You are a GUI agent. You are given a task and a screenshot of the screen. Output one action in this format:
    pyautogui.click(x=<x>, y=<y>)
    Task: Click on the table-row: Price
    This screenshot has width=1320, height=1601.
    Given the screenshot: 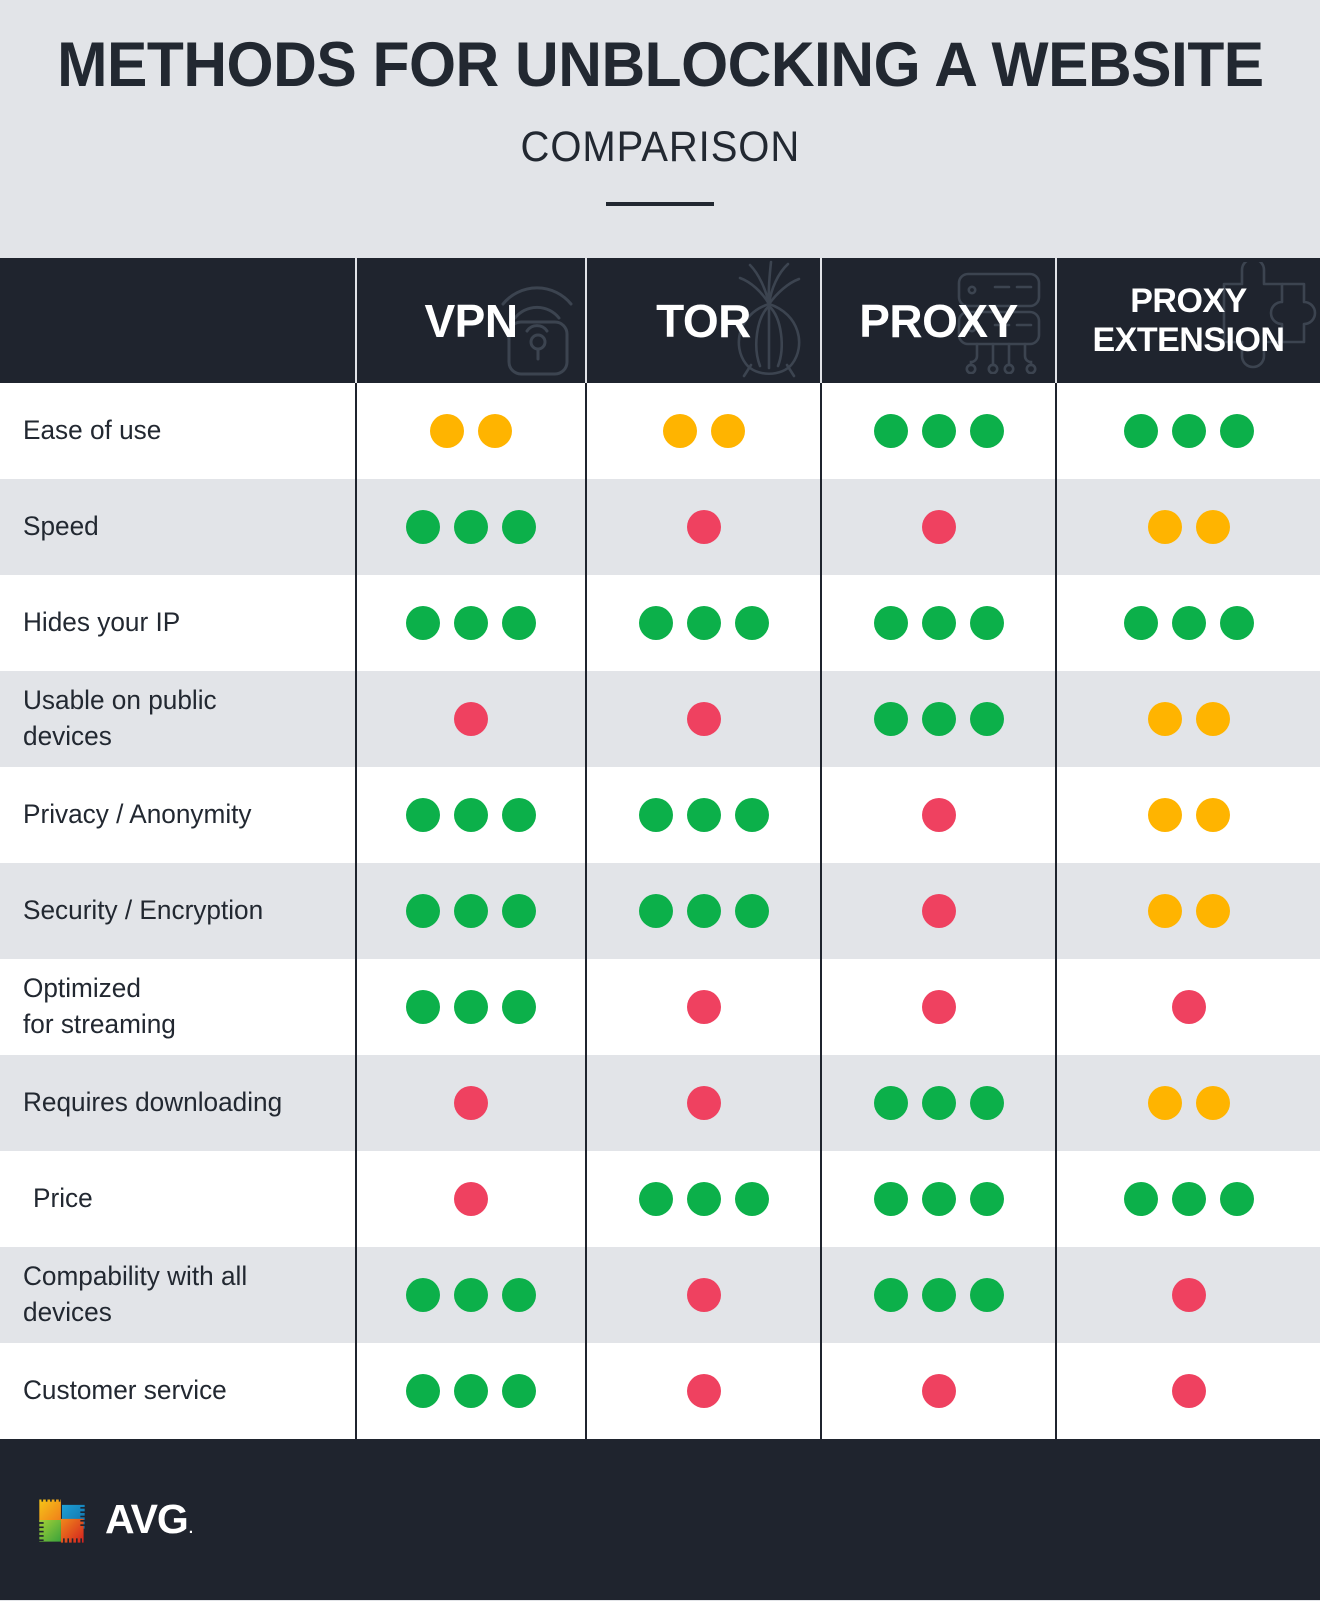 What is the action you would take?
    pyautogui.click(x=660, y=1199)
    